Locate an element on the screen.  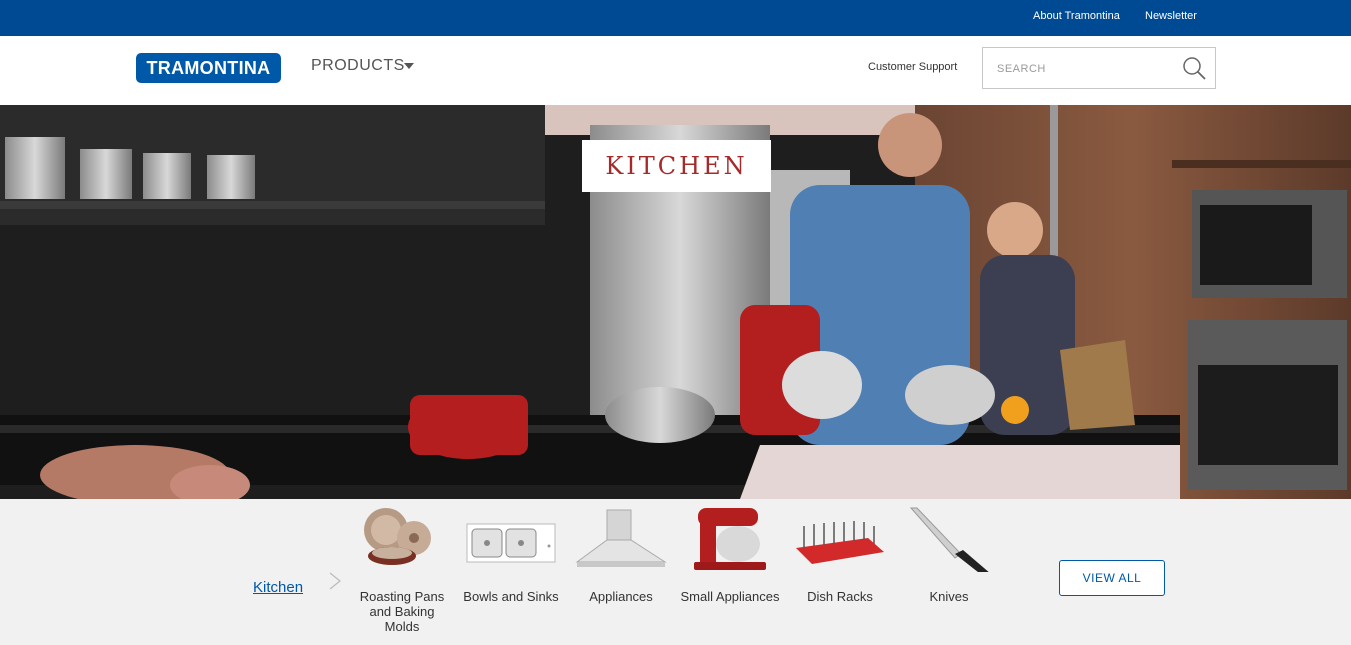
chevron-right-icon is located at coordinates (335, 581).